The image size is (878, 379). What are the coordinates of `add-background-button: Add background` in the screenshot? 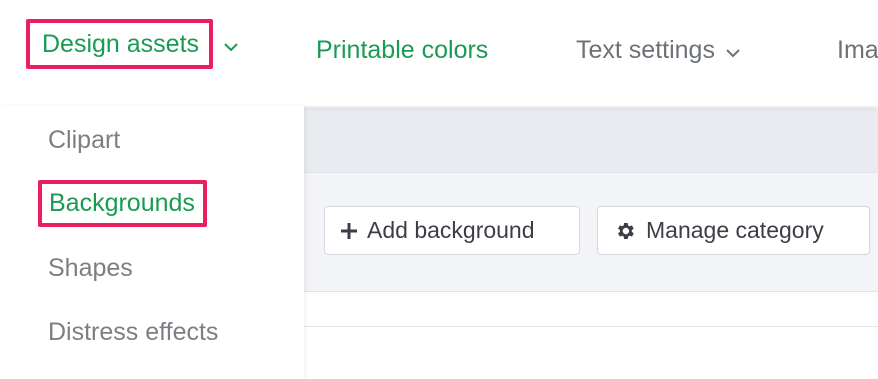 It's located at (452, 230).